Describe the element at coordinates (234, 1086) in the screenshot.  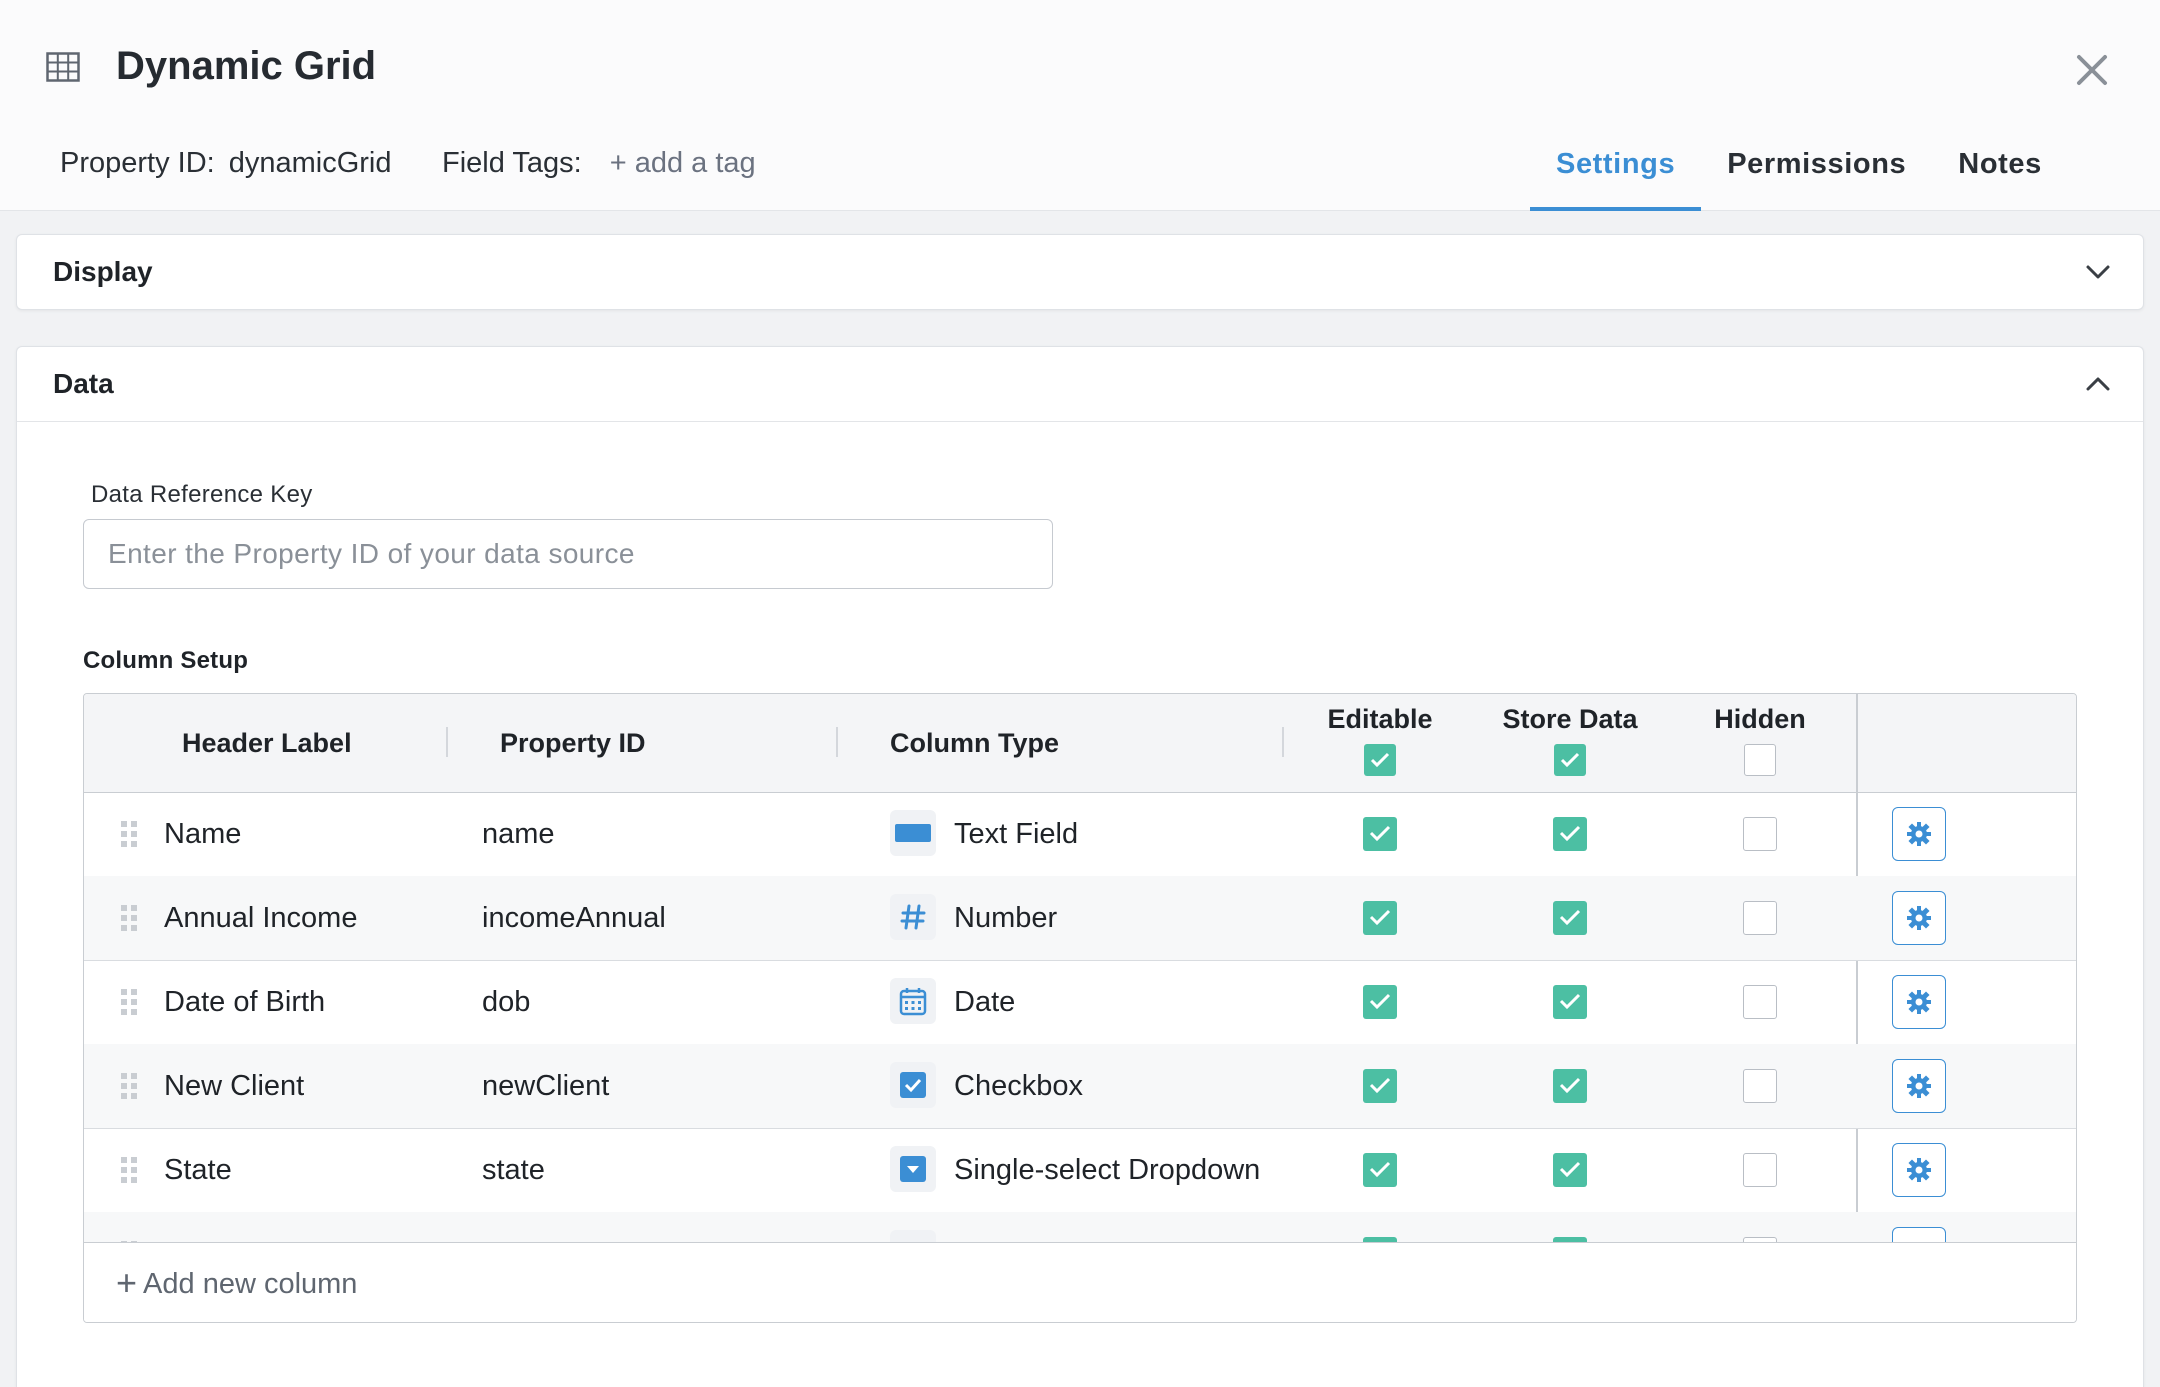
I see `header-label-cell: New Client` at that location.